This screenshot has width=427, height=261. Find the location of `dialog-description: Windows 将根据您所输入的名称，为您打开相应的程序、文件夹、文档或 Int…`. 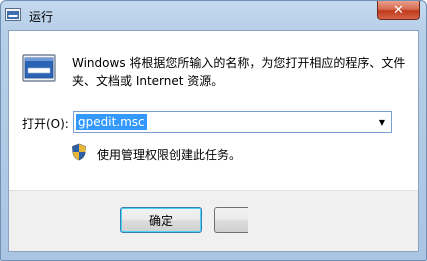

dialog-description: Windows 将根据您所输入的名称，为您打开相应的程序、文件夹、文档或 Int… is located at coordinates (239, 72).